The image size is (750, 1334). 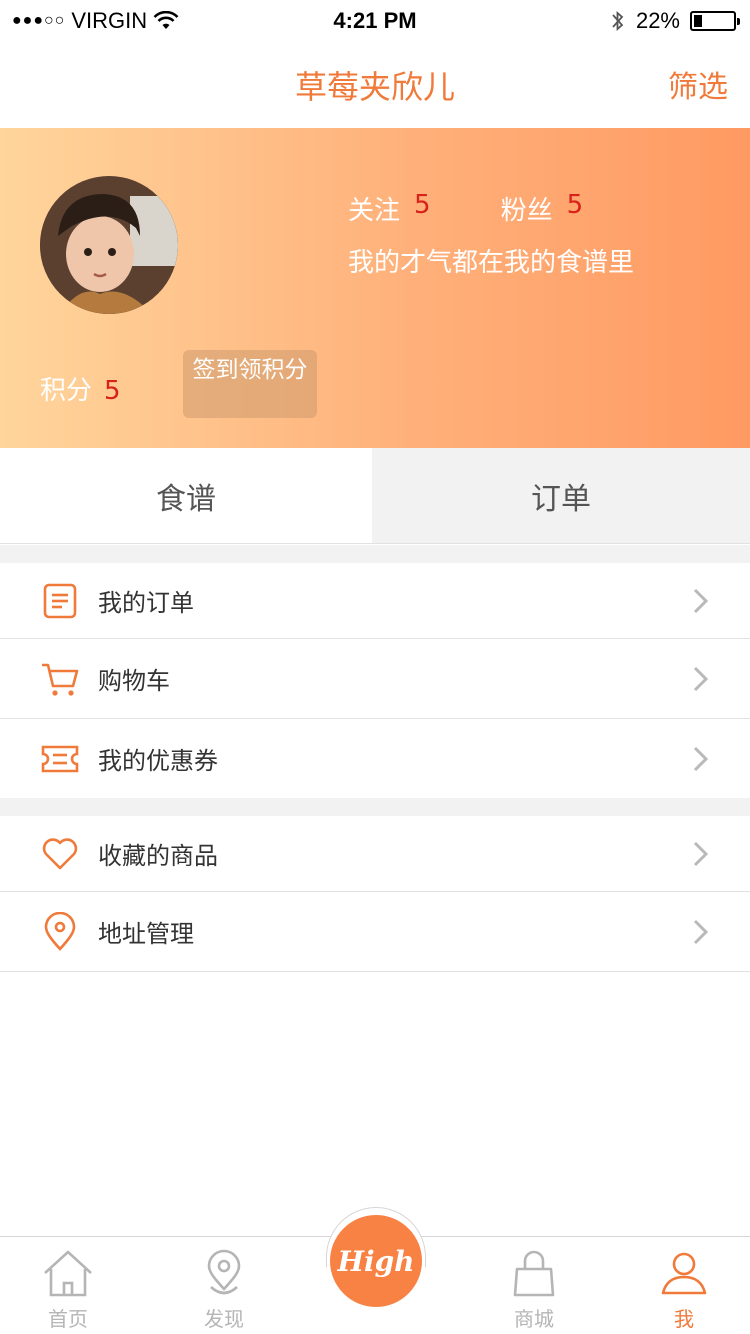 I want to click on points: 积分 5, so click(x=80, y=388).